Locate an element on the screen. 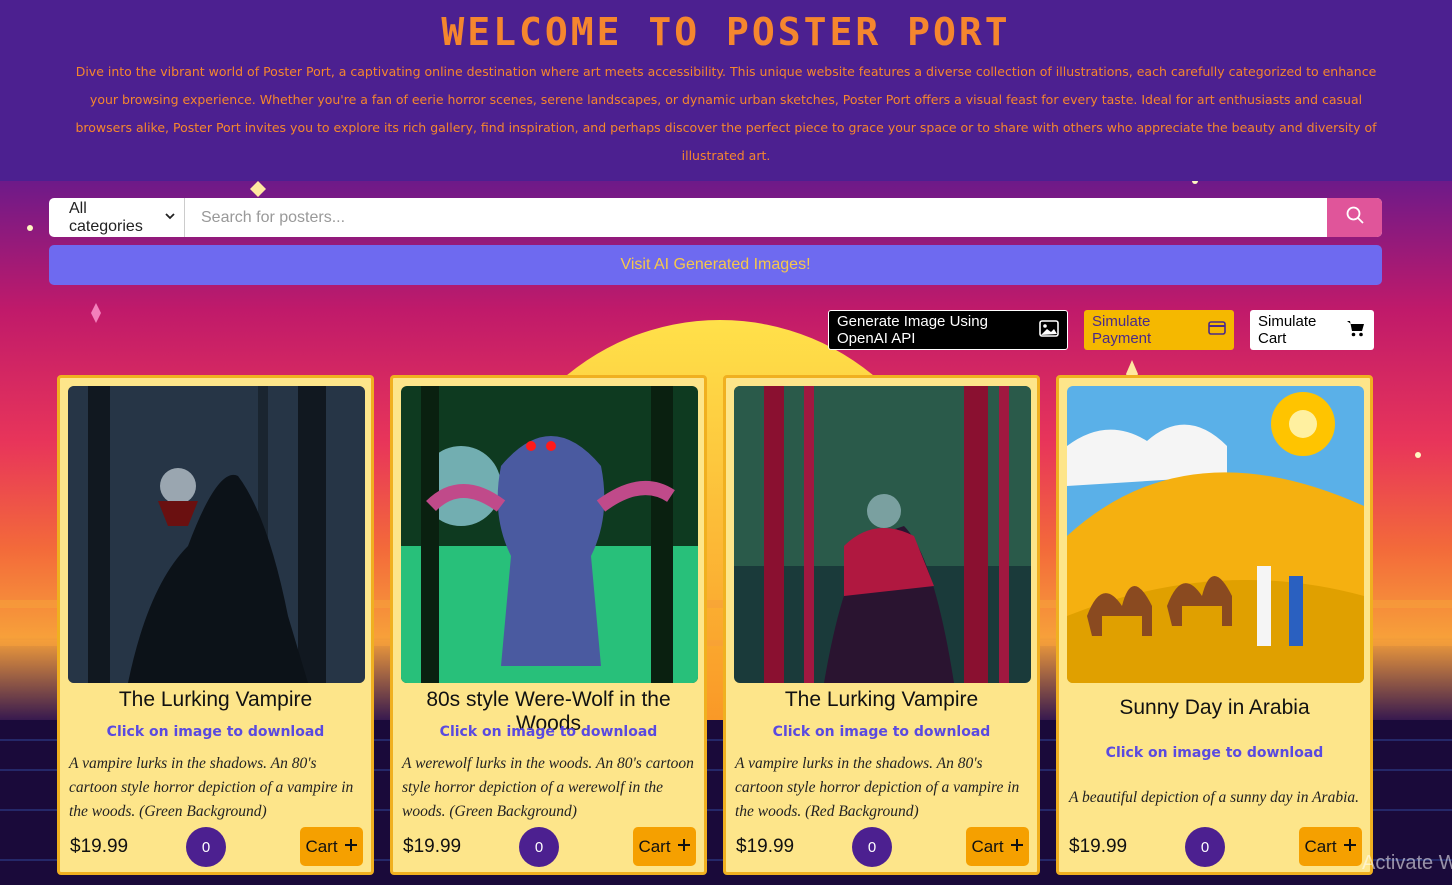  simulate-cart-label: Simulate Cart is located at coordinates (1287, 330).